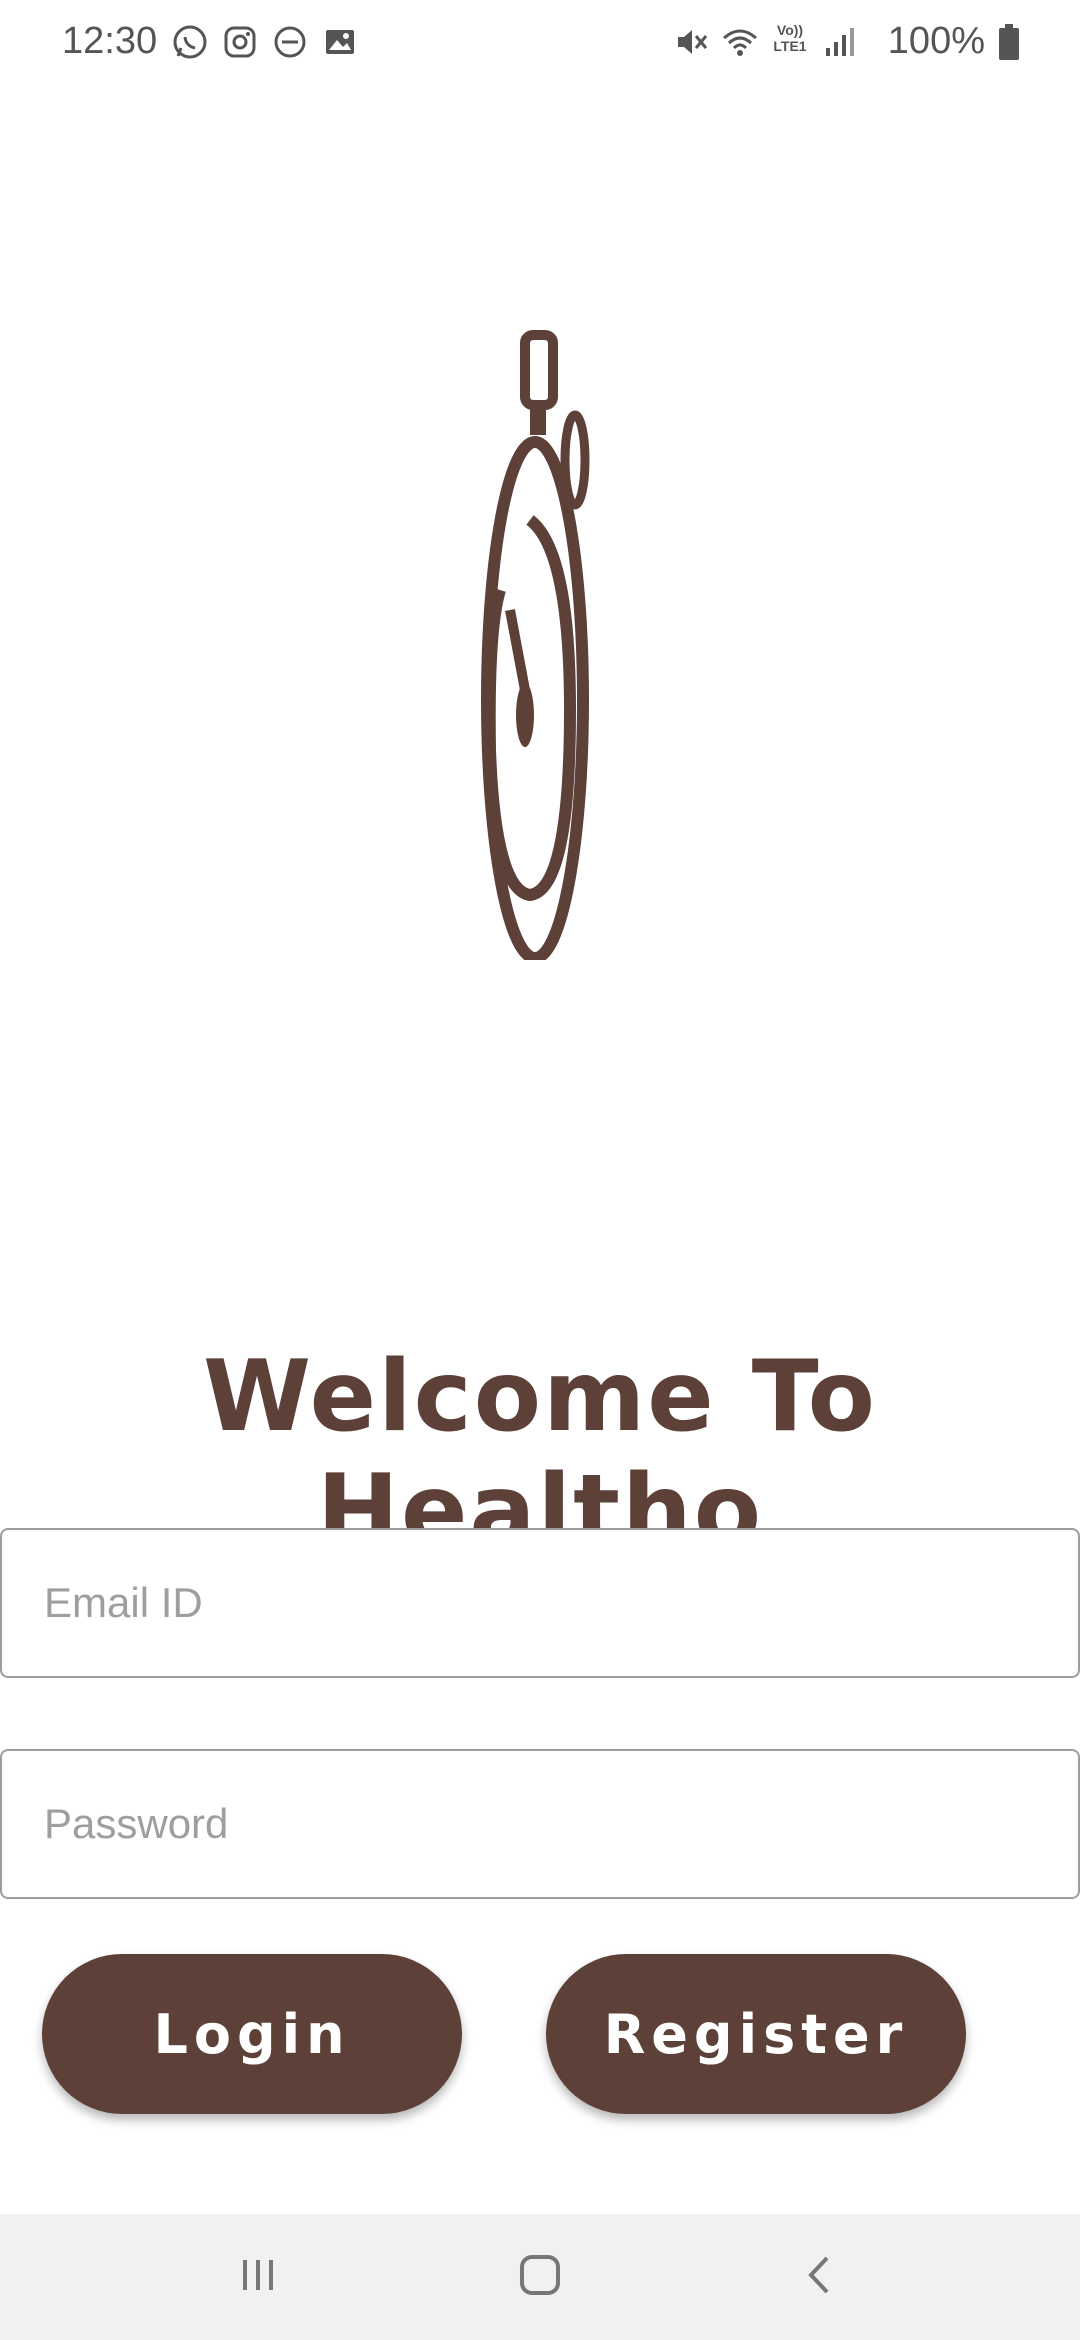 The image size is (1080, 2340). I want to click on stopwatch-icon, so click(535, 647).